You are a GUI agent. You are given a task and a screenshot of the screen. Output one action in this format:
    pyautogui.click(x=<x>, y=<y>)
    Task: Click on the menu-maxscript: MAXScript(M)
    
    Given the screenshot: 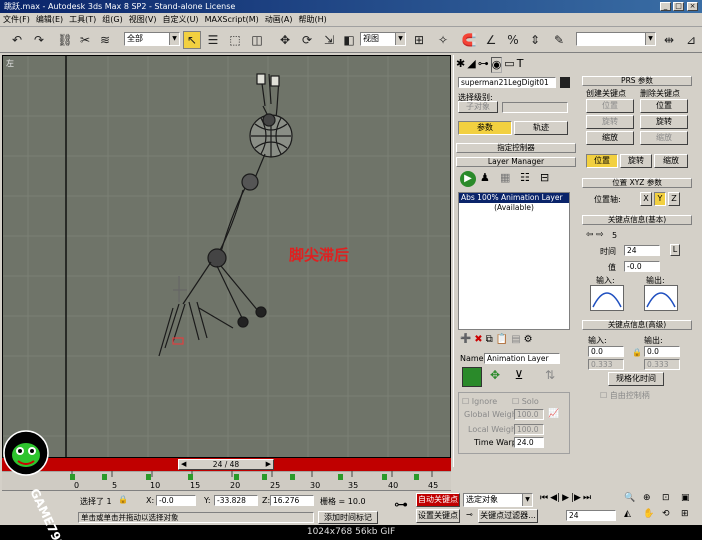 What is the action you would take?
    pyautogui.click(x=232, y=20)
    